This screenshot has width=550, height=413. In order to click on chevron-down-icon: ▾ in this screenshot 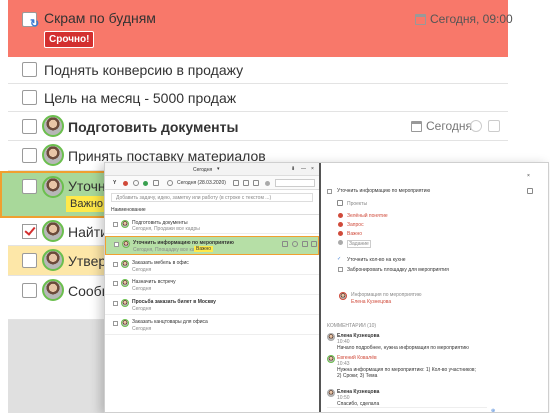, I will do `click(218, 169)`.